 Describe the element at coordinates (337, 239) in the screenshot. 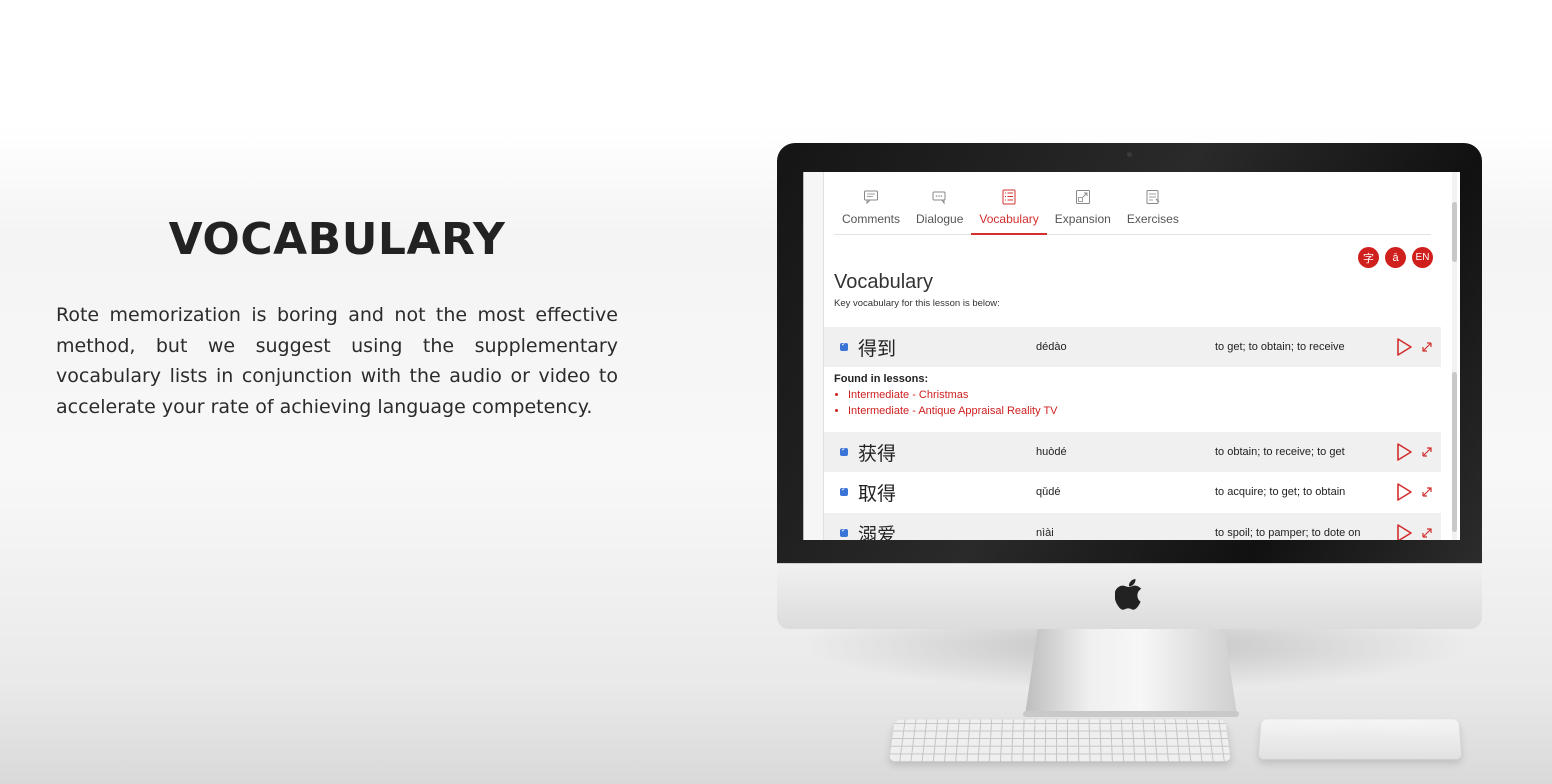

I see `hero-title: VOCABULARY` at that location.